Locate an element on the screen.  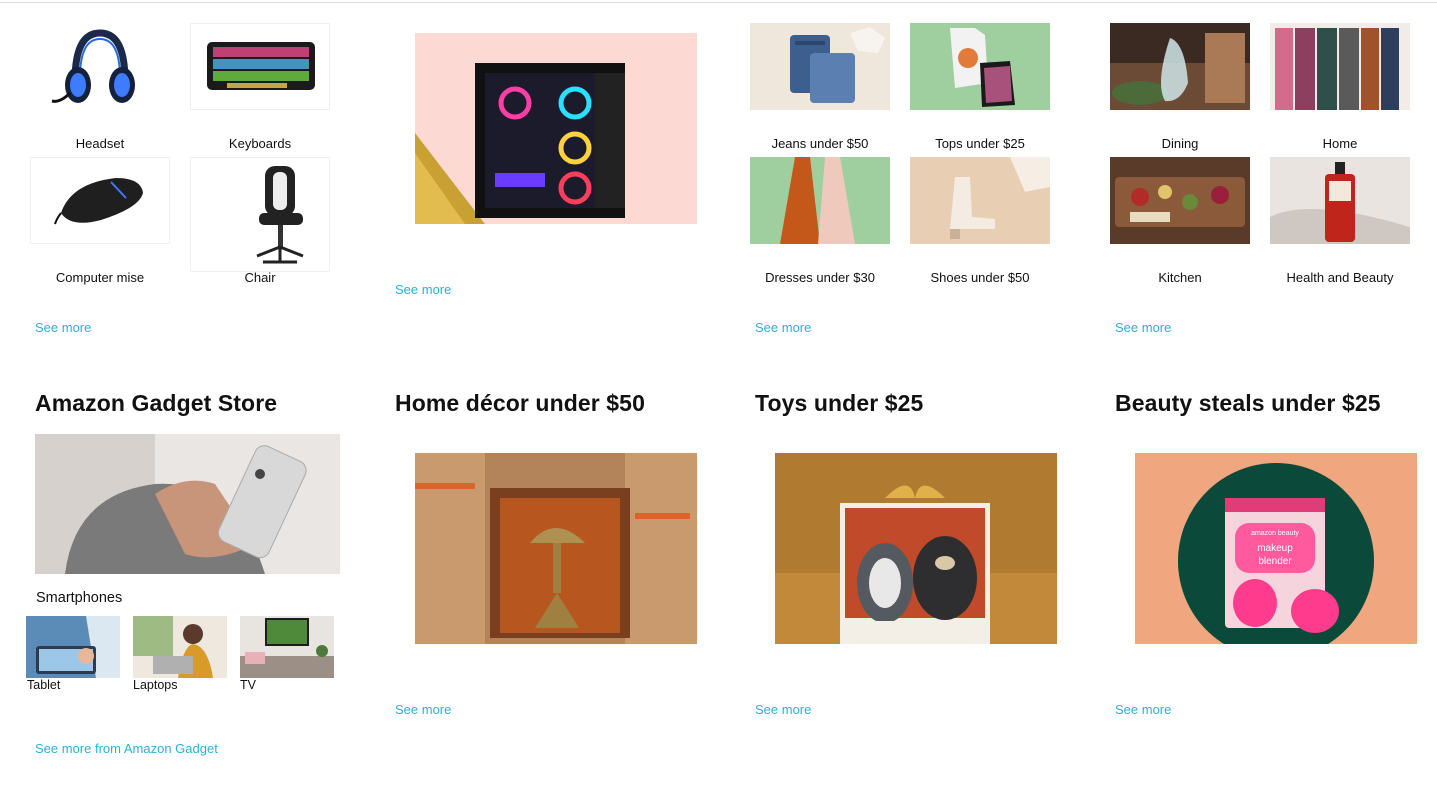
jeans-label: Jeans under $50 is located at coordinates (820, 143).